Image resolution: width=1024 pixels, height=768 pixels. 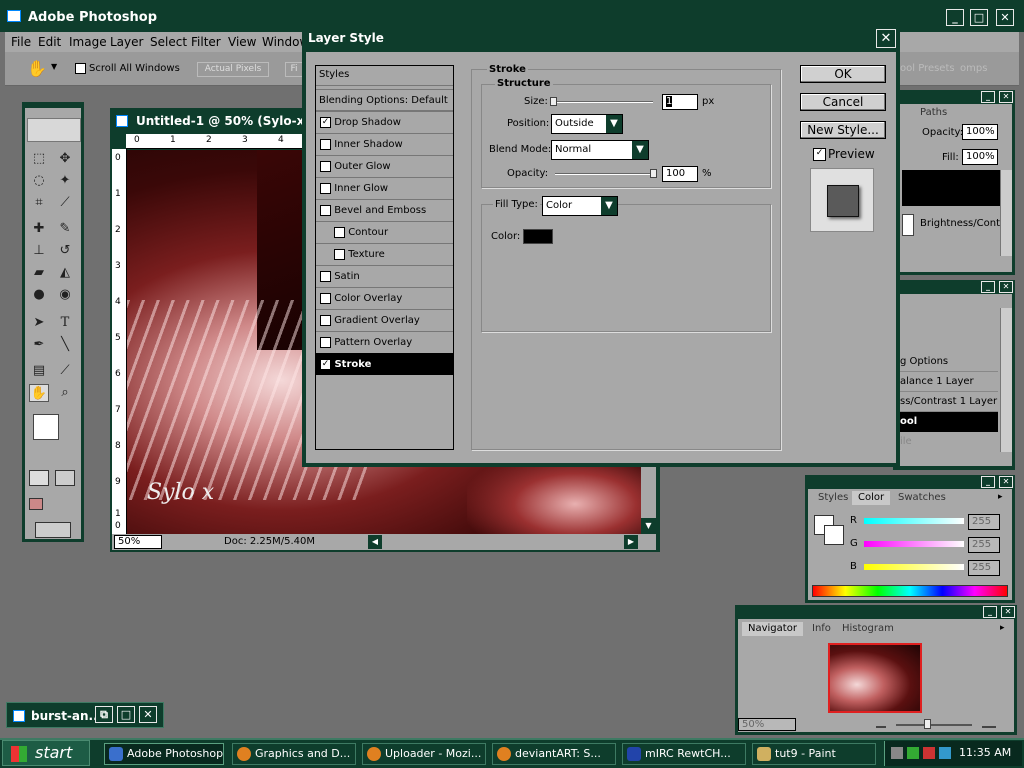 What do you see at coordinates (148, 714) in the screenshot?
I see `close-button: ✕` at bounding box center [148, 714].